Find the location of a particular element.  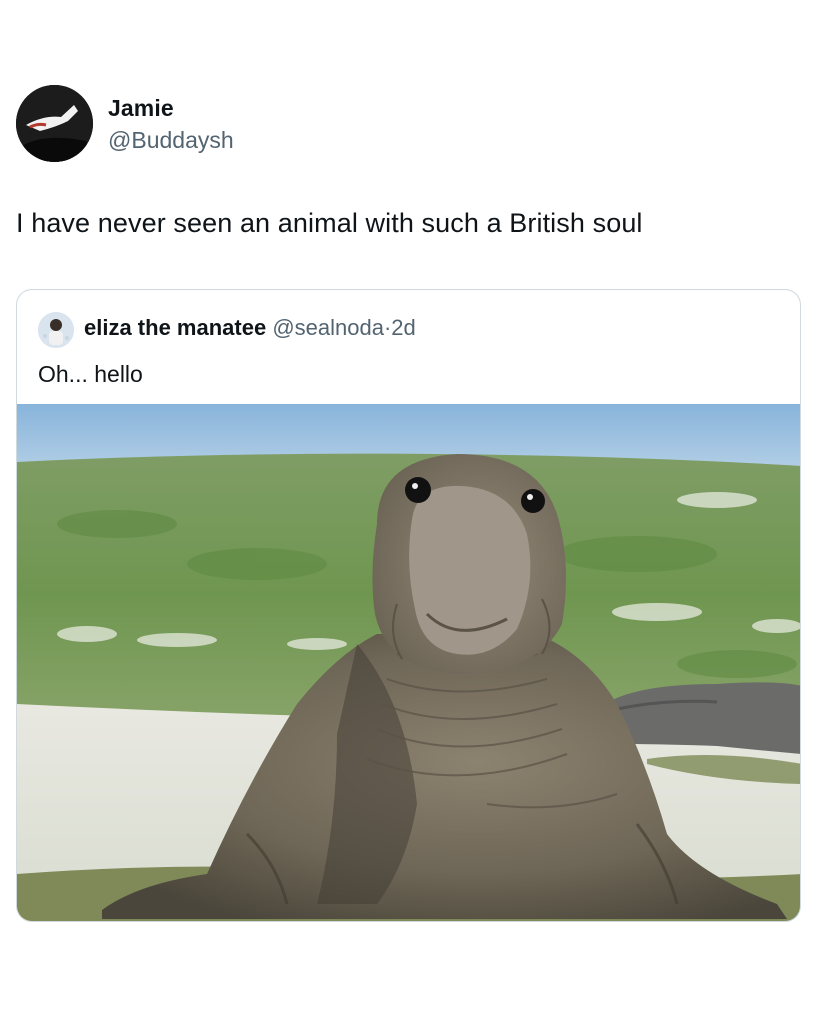

quote-timestamp: 2d is located at coordinates (403, 327).